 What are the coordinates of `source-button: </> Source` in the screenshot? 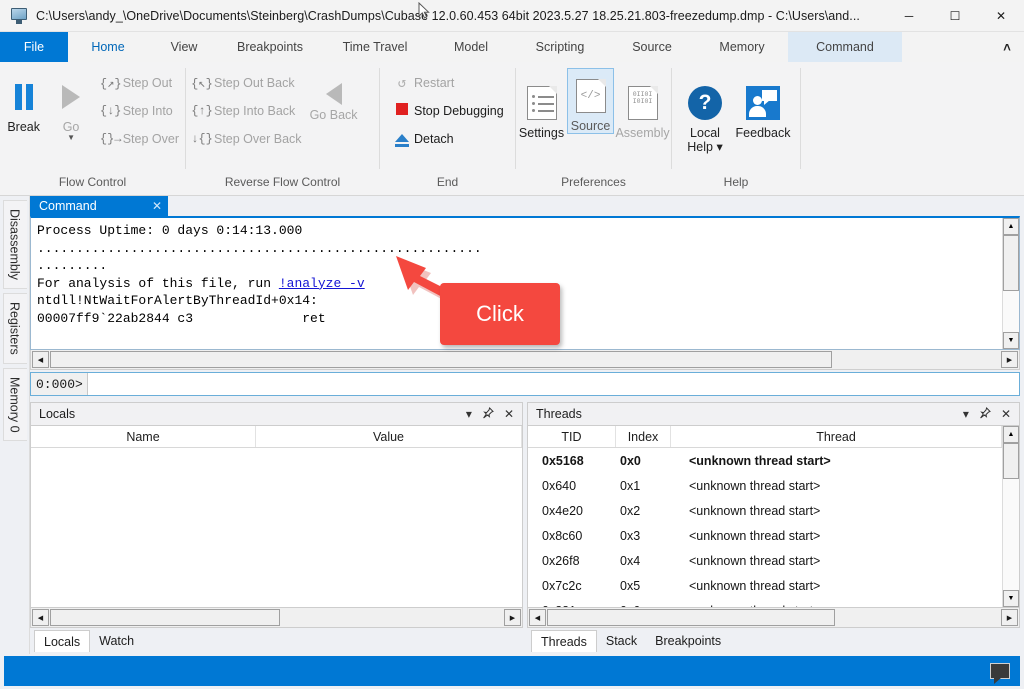 It's located at (591, 101).